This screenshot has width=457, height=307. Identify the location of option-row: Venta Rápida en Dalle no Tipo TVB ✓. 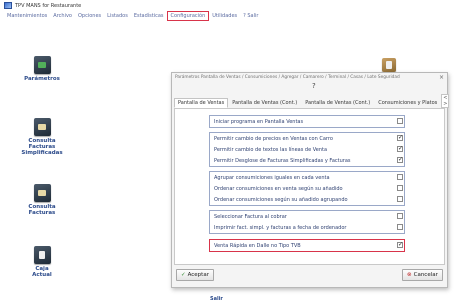
(307, 245).